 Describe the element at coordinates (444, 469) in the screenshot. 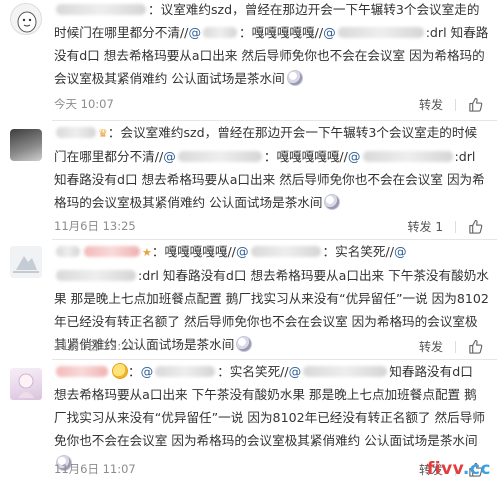

I see `watermark-left: fivv` at that location.